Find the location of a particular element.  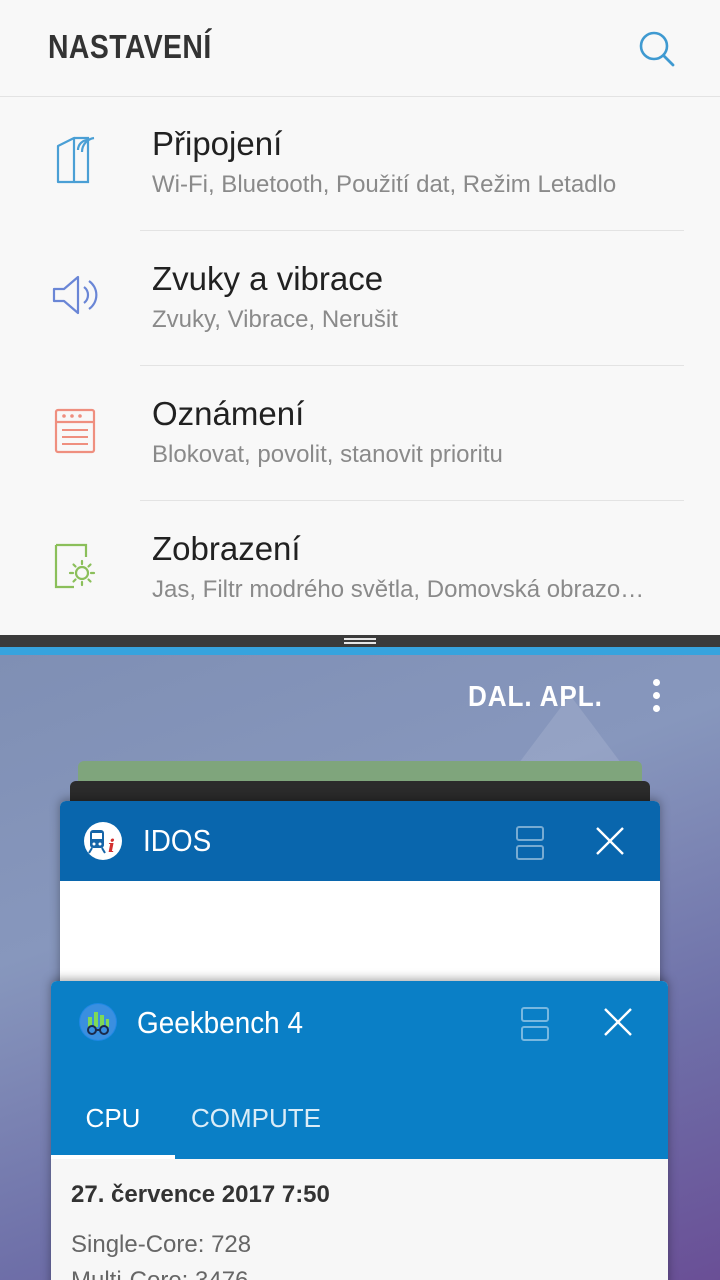

focus-indicator is located at coordinates (360, 651).